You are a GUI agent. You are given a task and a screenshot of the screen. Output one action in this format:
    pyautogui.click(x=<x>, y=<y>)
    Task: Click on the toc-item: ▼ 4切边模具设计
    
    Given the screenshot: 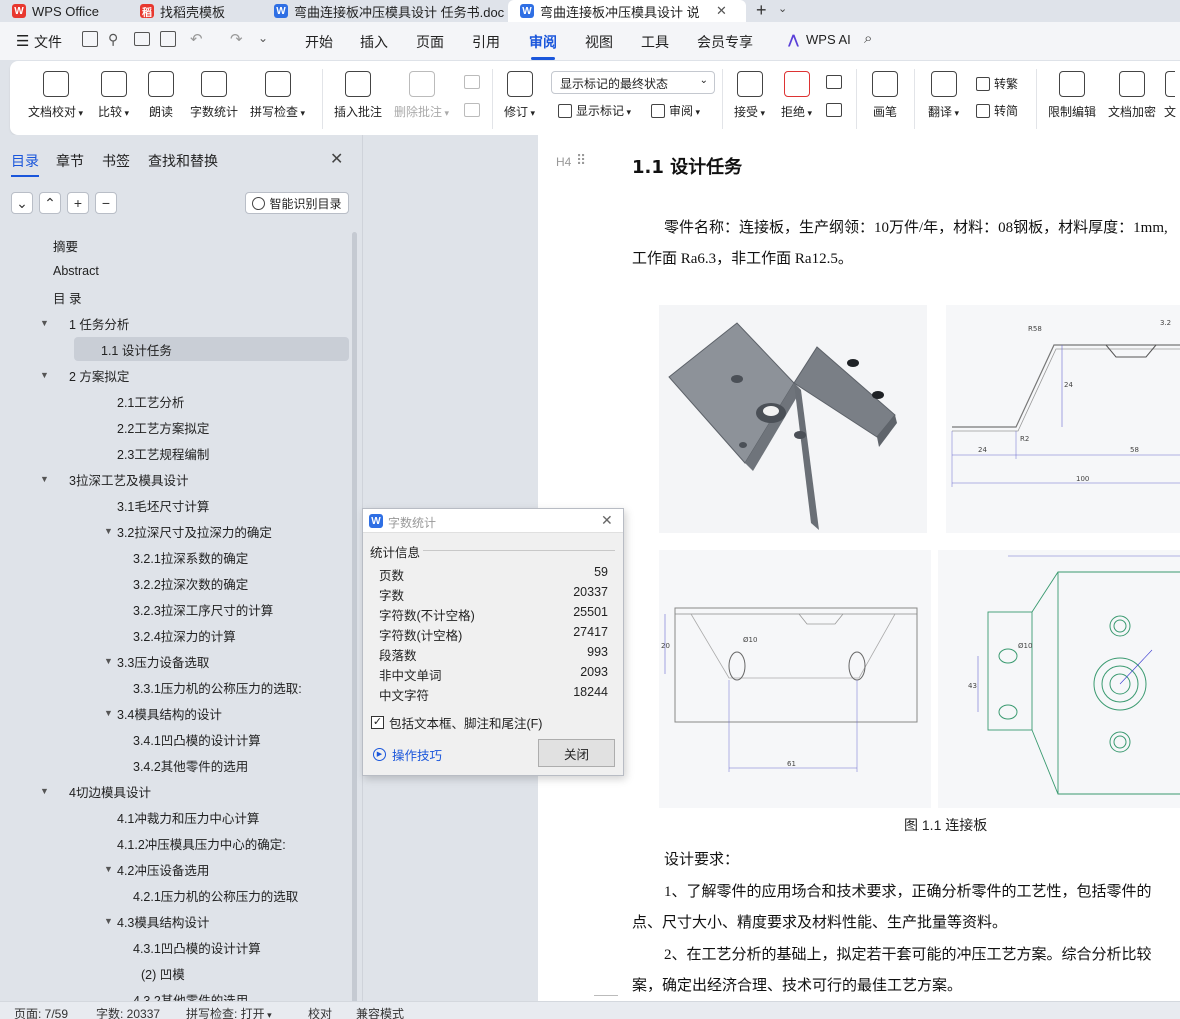 What is the action you would take?
    pyautogui.click(x=175, y=791)
    